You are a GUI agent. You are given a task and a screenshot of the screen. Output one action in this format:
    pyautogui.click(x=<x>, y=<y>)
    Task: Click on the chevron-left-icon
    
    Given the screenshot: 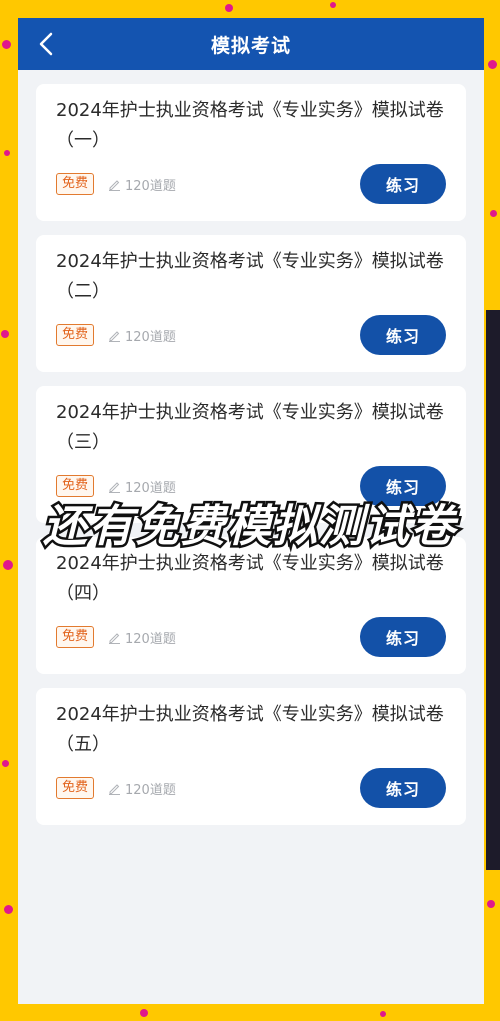 What is the action you would take?
    pyautogui.click(x=46, y=44)
    